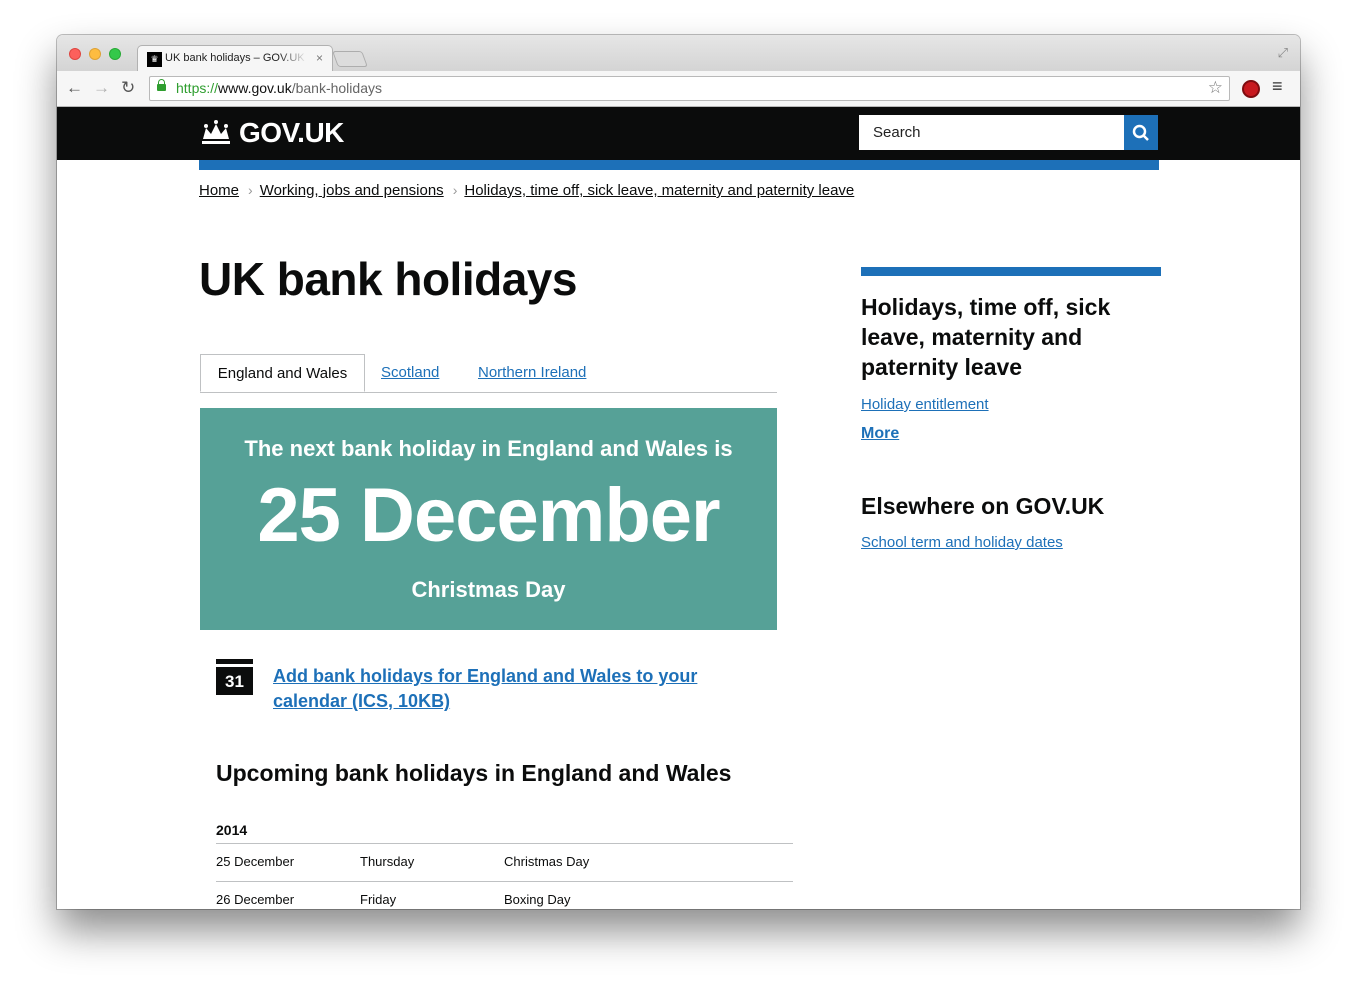 The image size is (1357, 988). What do you see at coordinates (75, 54) in the screenshot?
I see `window-close-button` at bounding box center [75, 54].